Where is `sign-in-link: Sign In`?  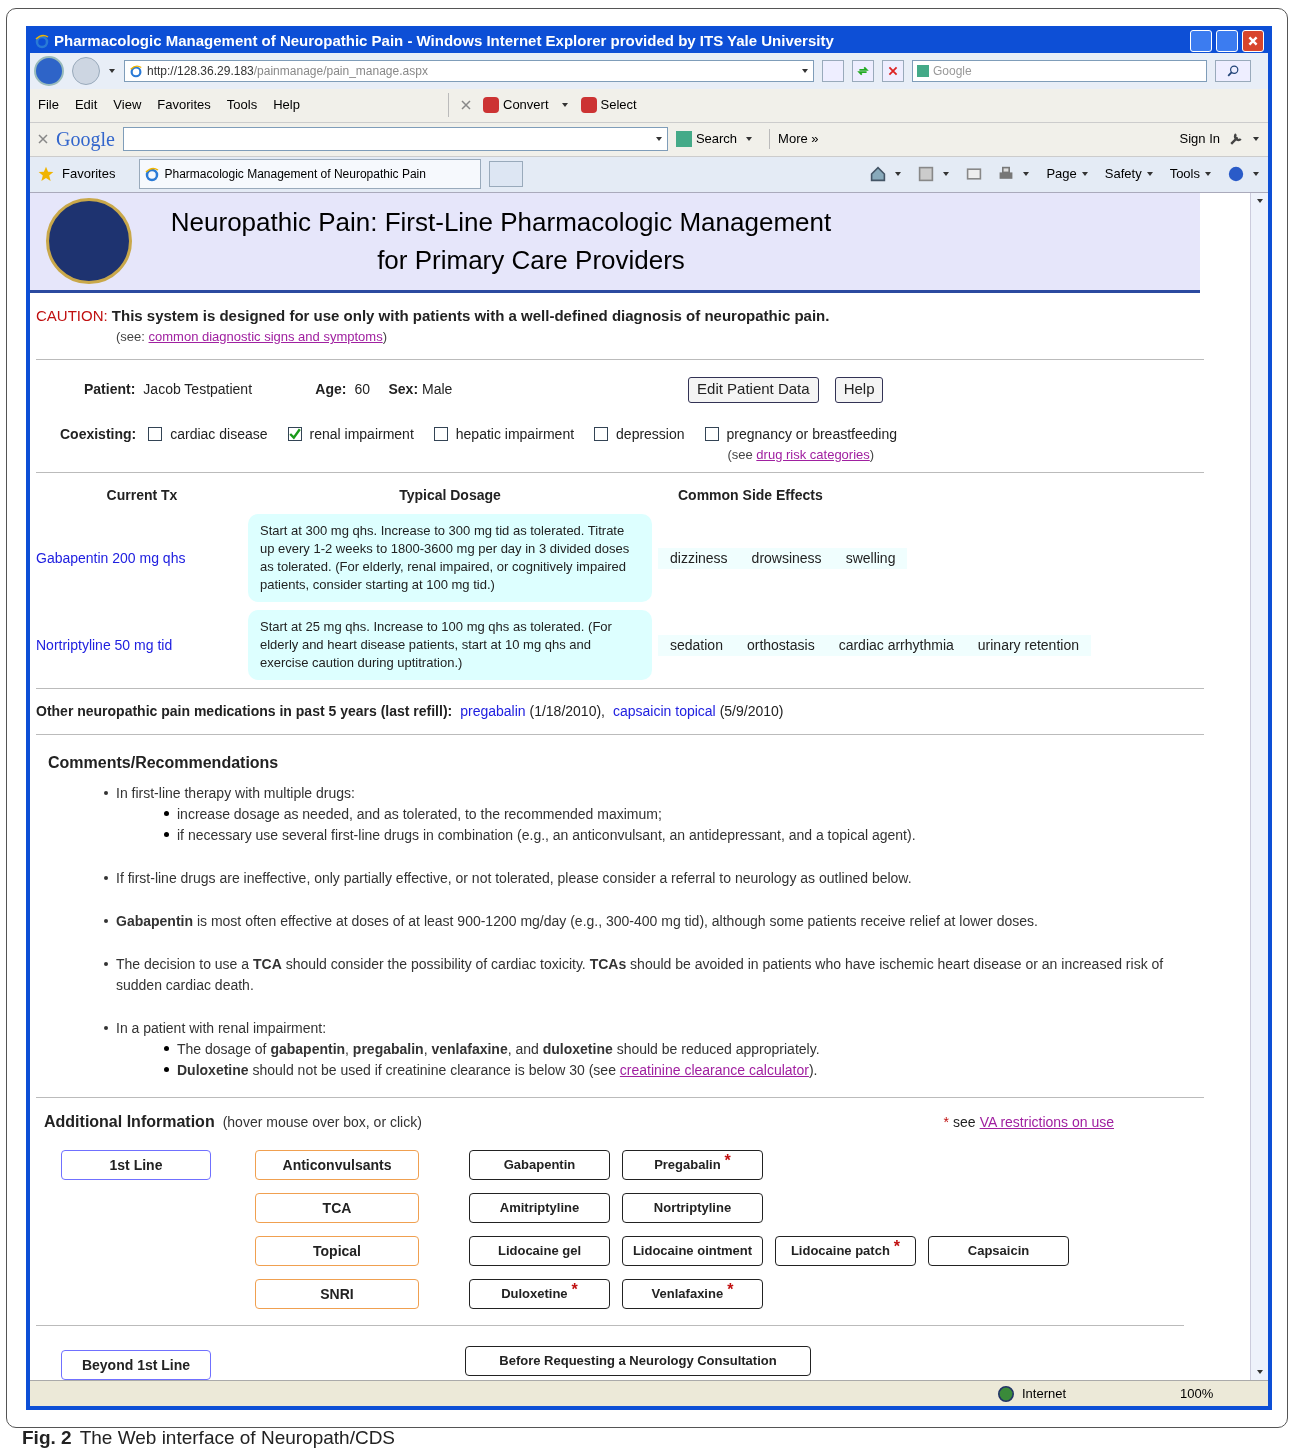
sign-in-link: Sign In is located at coordinates (1199, 139).